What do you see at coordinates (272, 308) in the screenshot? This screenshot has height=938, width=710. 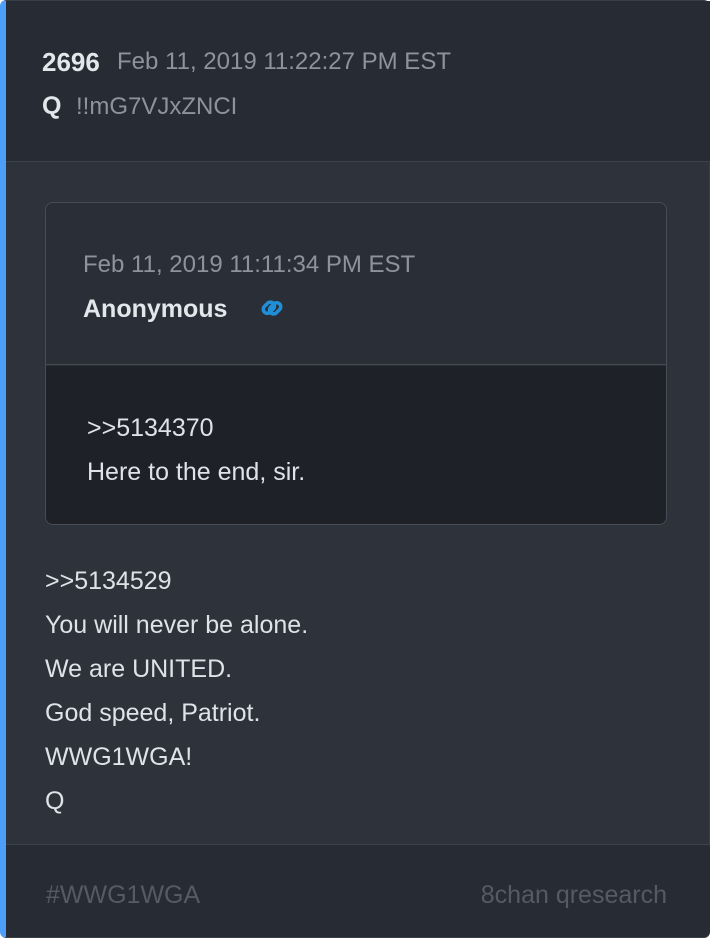 I see `link-icon` at bounding box center [272, 308].